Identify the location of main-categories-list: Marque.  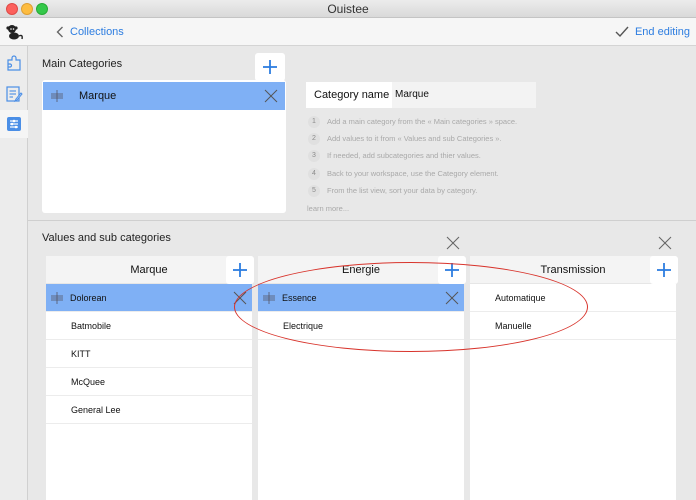
(164, 146).